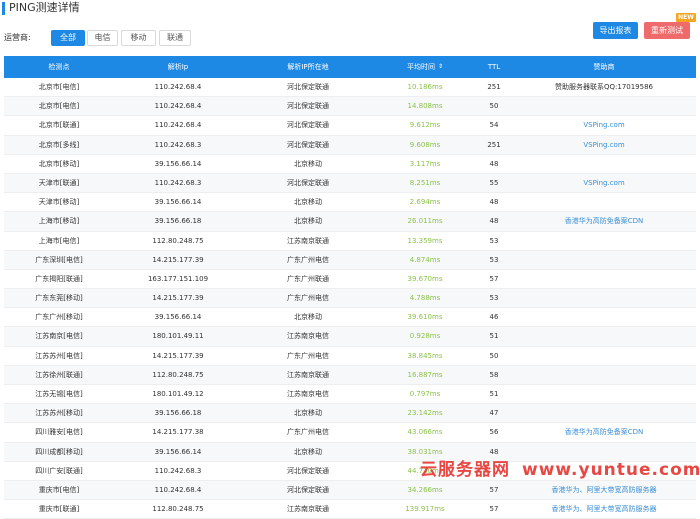 The height and width of the screenshot is (519, 700). What do you see at coordinates (420, 67) in the screenshot?
I see `header-avg-time-label: 平均时间` at bounding box center [420, 67].